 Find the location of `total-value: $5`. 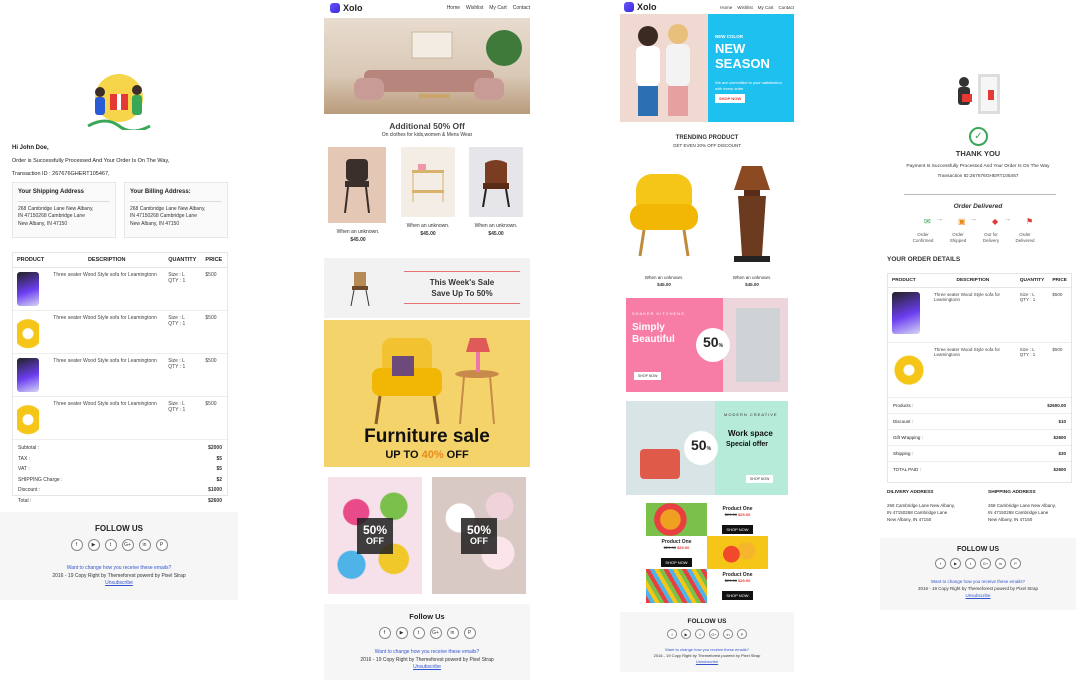

total-value: $5 is located at coordinates (219, 458).